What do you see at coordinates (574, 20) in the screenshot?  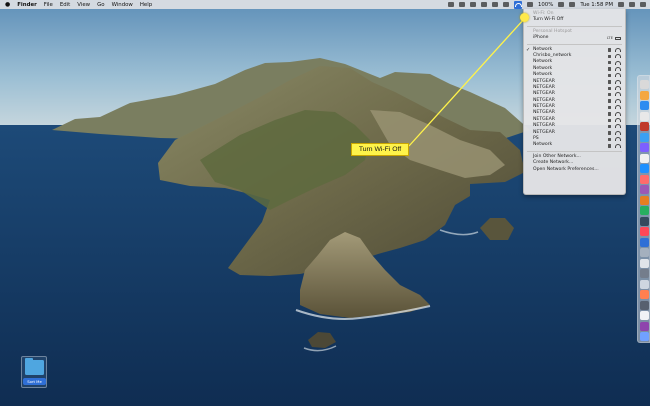 I see `turn-wifi-off-item: Turn Wi-Fi Off` at bounding box center [574, 20].